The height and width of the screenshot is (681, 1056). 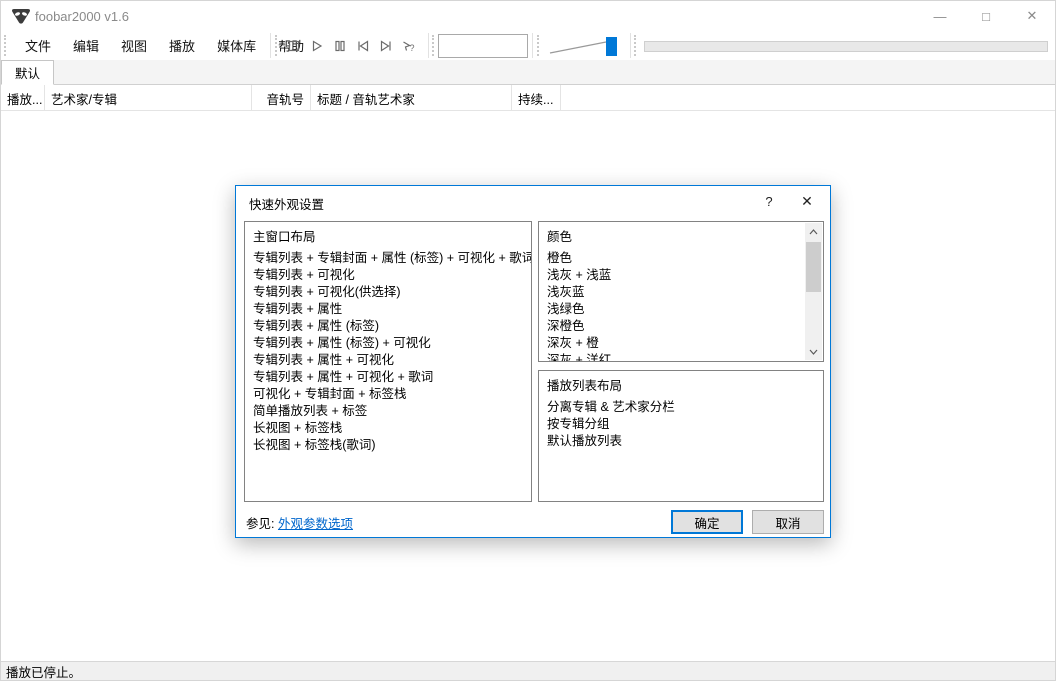 I want to click on ok-button: 确定, so click(x=707, y=522).